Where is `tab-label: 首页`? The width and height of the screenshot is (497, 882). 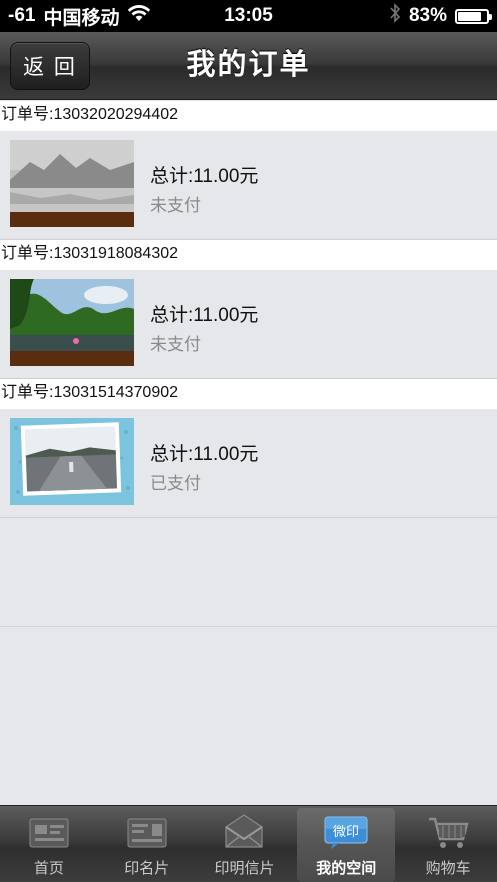
tab-label: 首页 is located at coordinates (48, 868).